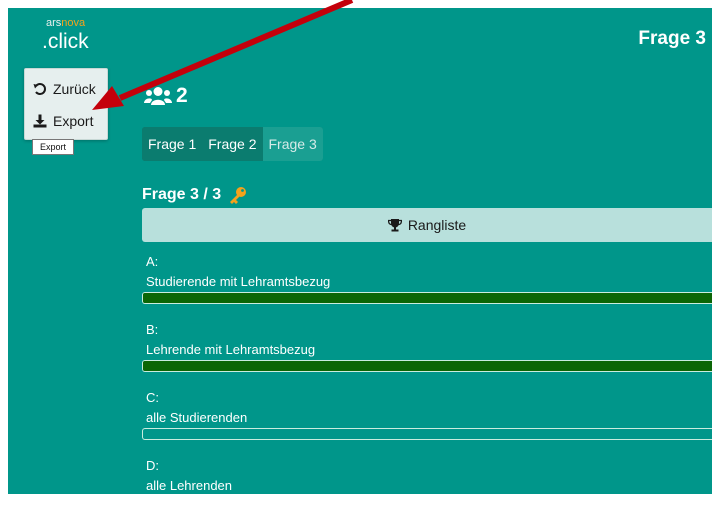 The image size is (712, 522). What do you see at coordinates (292, 144) in the screenshot?
I see `tab-frage-3: Frage 3` at bounding box center [292, 144].